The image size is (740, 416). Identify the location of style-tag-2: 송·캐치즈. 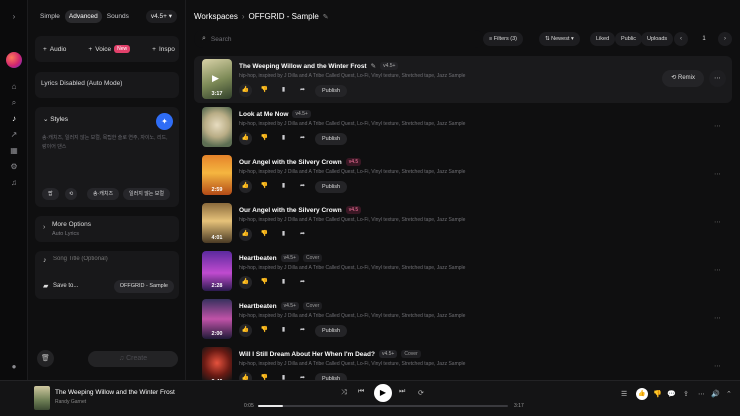
(103, 194).